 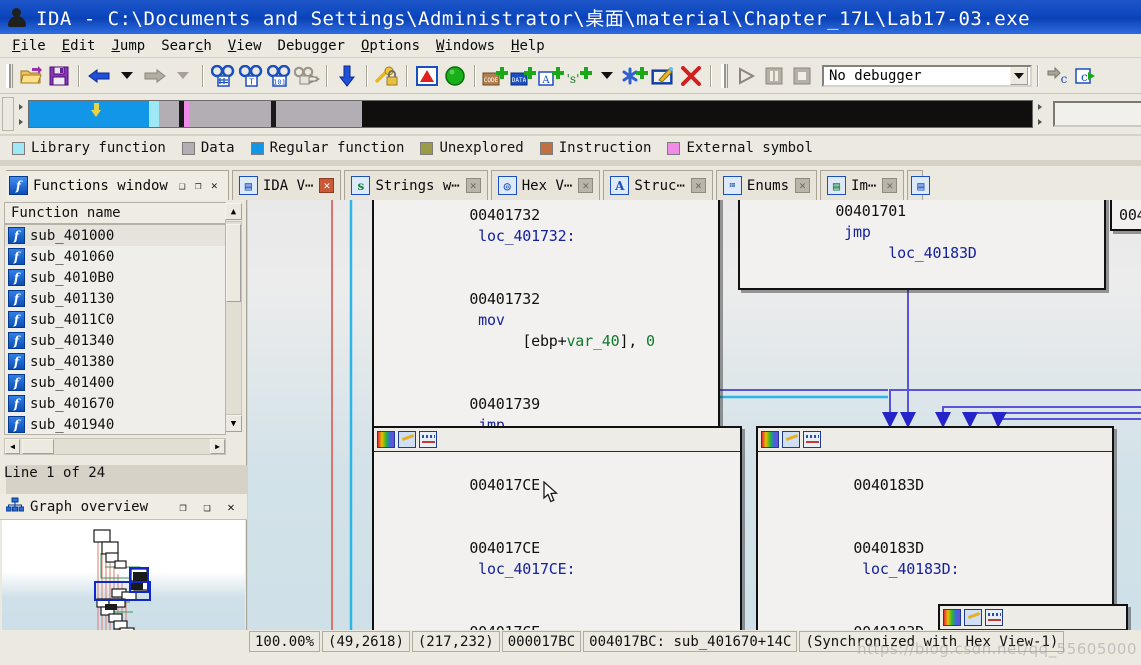 What do you see at coordinates (932, 253) in the screenshot?
I see `line-operands: loc_40183D` at bounding box center [932, 253].